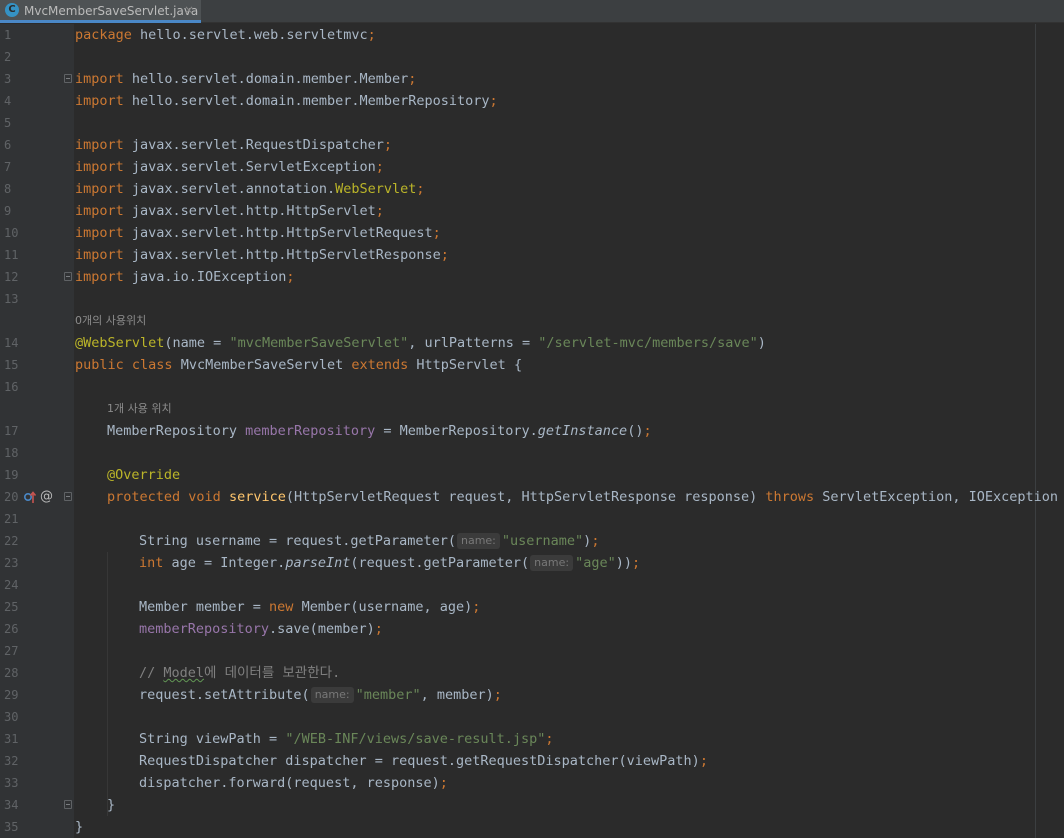 The width and height of the screenshot is (1064, 838). Describe the element at coordinates (11, 739) in the screenshot. I see `line-number: 31` at that location.